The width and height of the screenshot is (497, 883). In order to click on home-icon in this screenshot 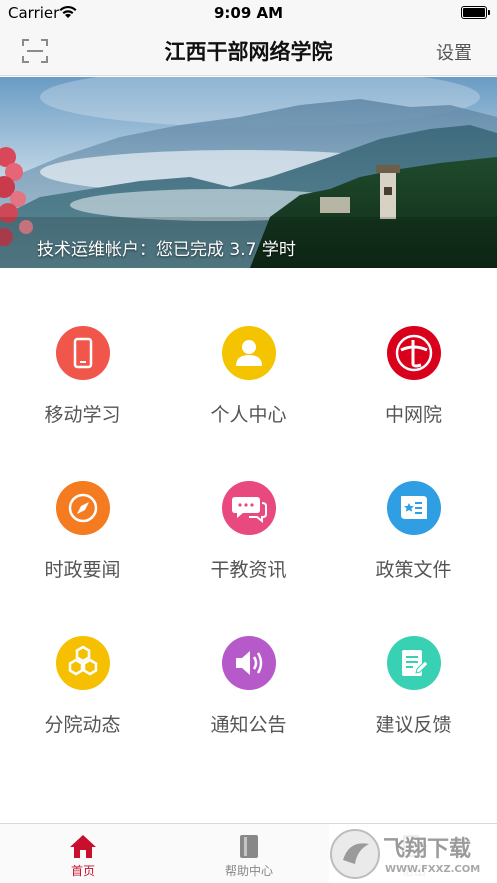, I will do `click(83, 846)`.